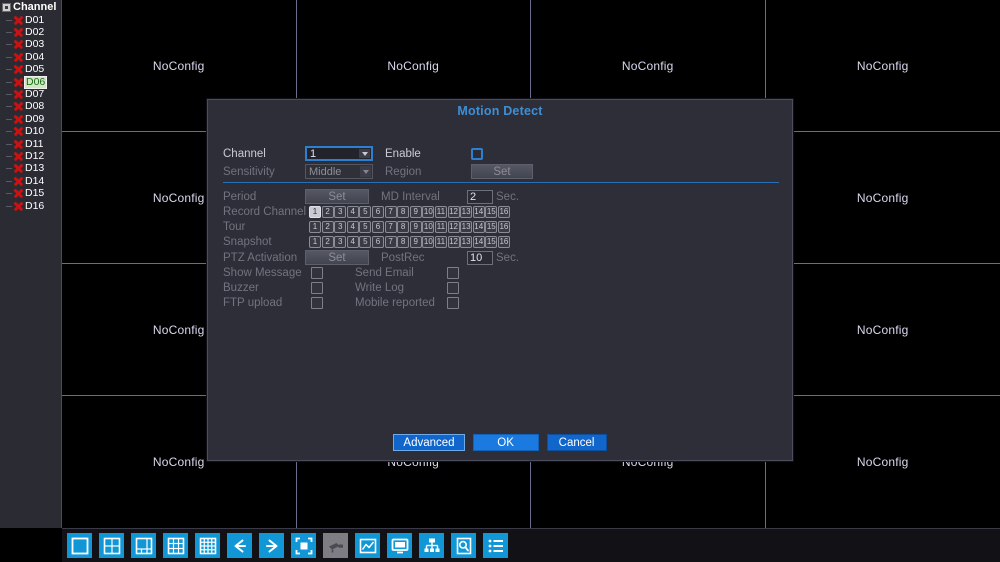  I want to click on tour-box-14: 14, so click(478, 227).